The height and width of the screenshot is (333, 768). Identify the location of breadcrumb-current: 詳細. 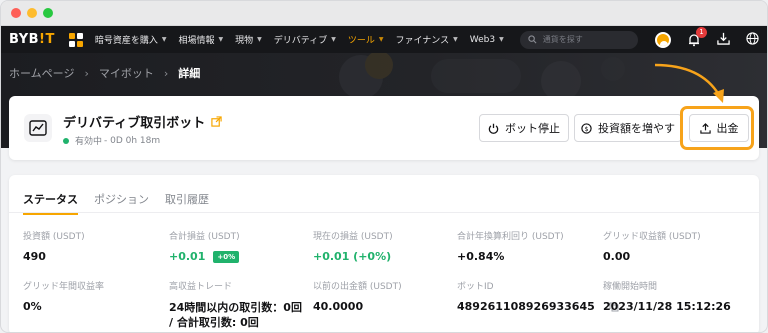
(189, 73).